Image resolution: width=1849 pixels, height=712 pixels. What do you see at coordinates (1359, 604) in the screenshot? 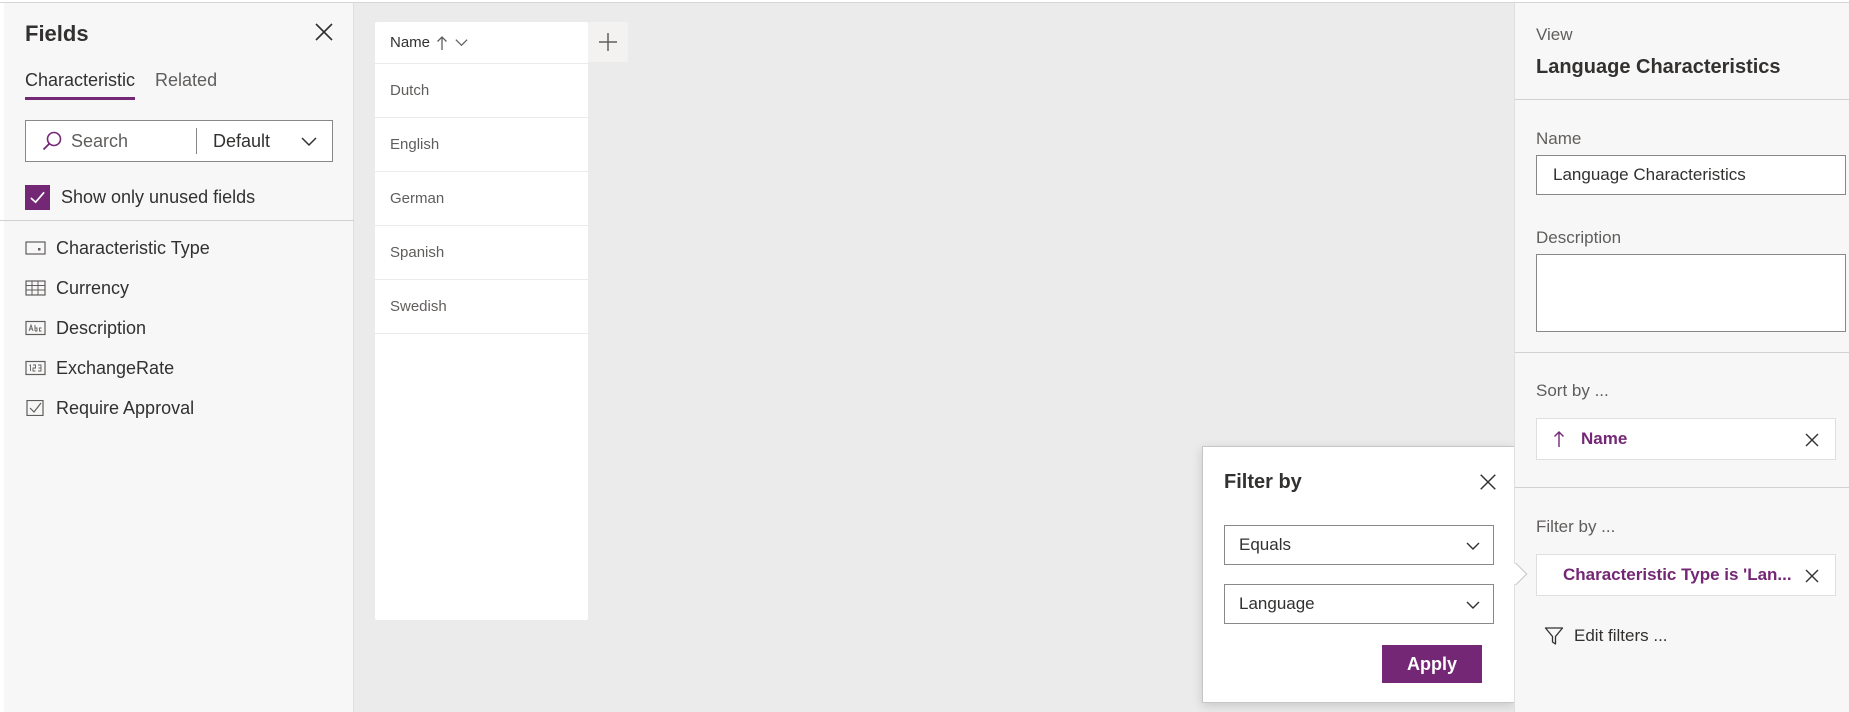
I see `value-select: Language` at bounding box center [1359, 604].